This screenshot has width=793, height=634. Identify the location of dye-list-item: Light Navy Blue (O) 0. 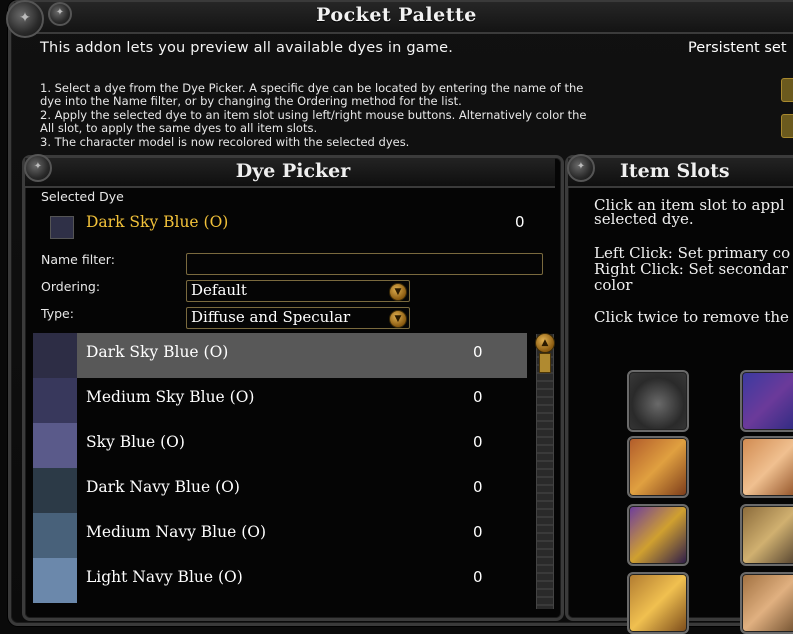
(281, 580).